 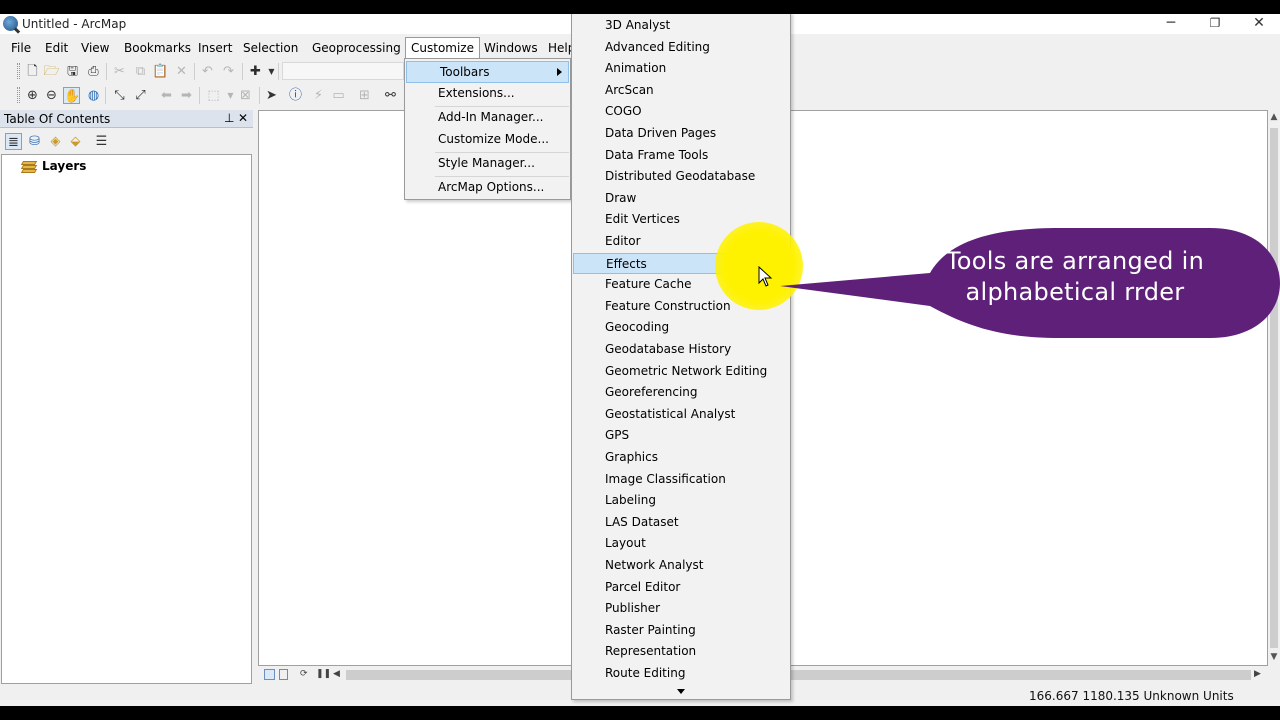 I want to click on print-icon: ⎙, so click(x=93, y=71).